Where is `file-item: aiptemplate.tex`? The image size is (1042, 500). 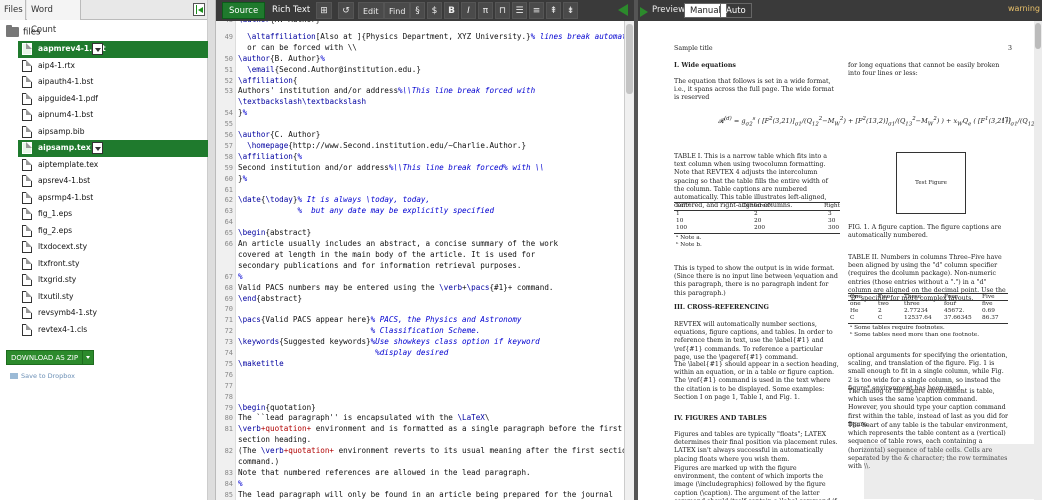
file-item: aiptemplate.tex is located at coordinates (113, 165).